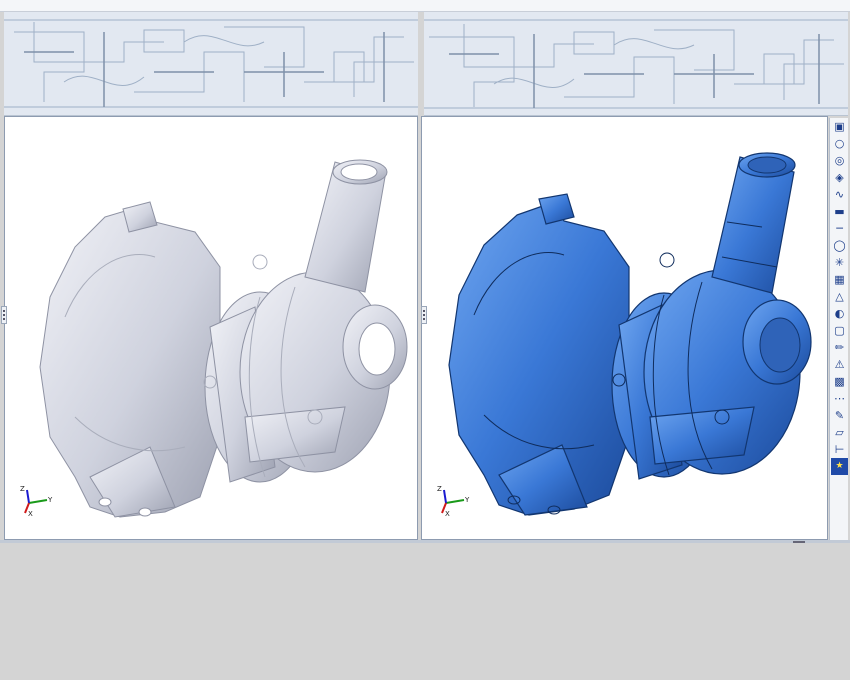  Describe the element at coordinates (211, 64) in the screenshot. I see `left-view-header-graphic` at that location.